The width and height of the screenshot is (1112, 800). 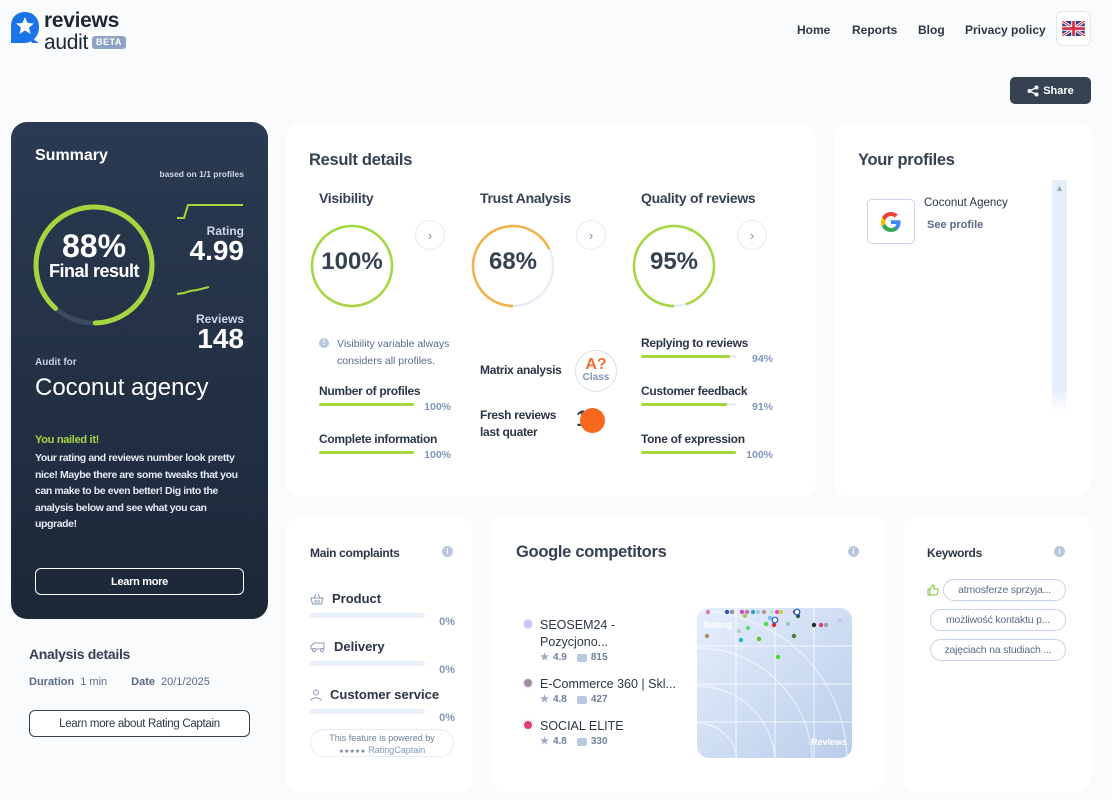 I want to click on competitor-name: SOCIAL ELITE, so click(x=582, y=726).